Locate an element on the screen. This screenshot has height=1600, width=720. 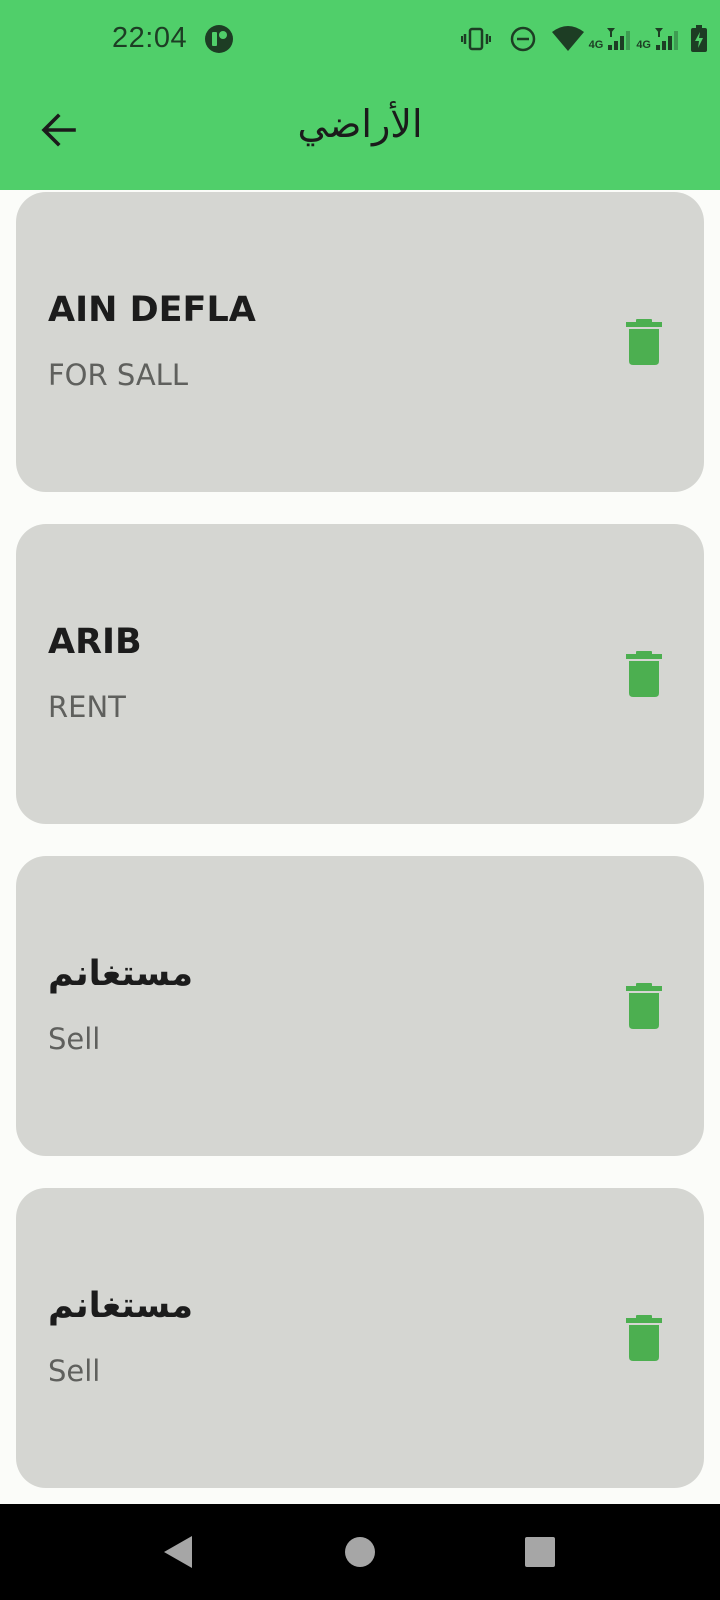
signal-4g-2-icon: 4G is located at coordinates (659, 39).